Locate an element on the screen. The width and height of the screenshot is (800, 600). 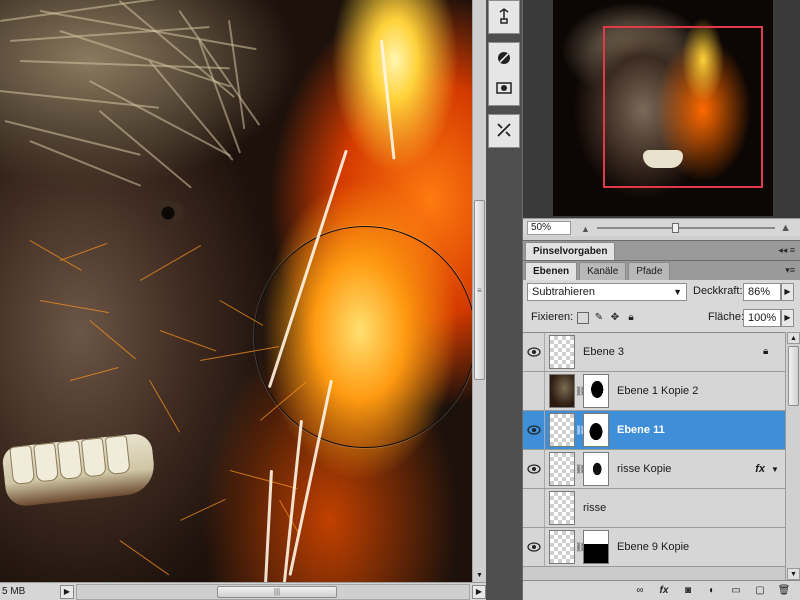
layer-name: risse Kopie is located at coordinates (686, 469).